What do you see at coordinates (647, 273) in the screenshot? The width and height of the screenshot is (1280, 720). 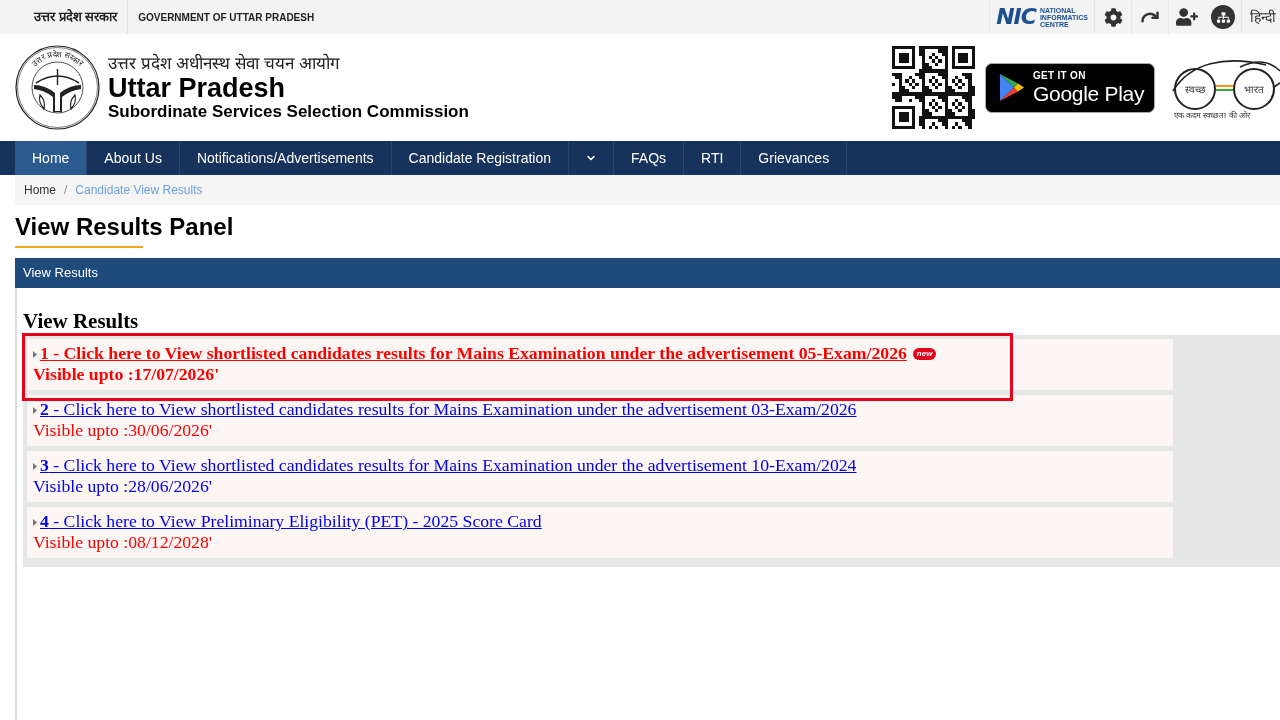 I see `panel-header: View Results` at bounding box center [647, 273].